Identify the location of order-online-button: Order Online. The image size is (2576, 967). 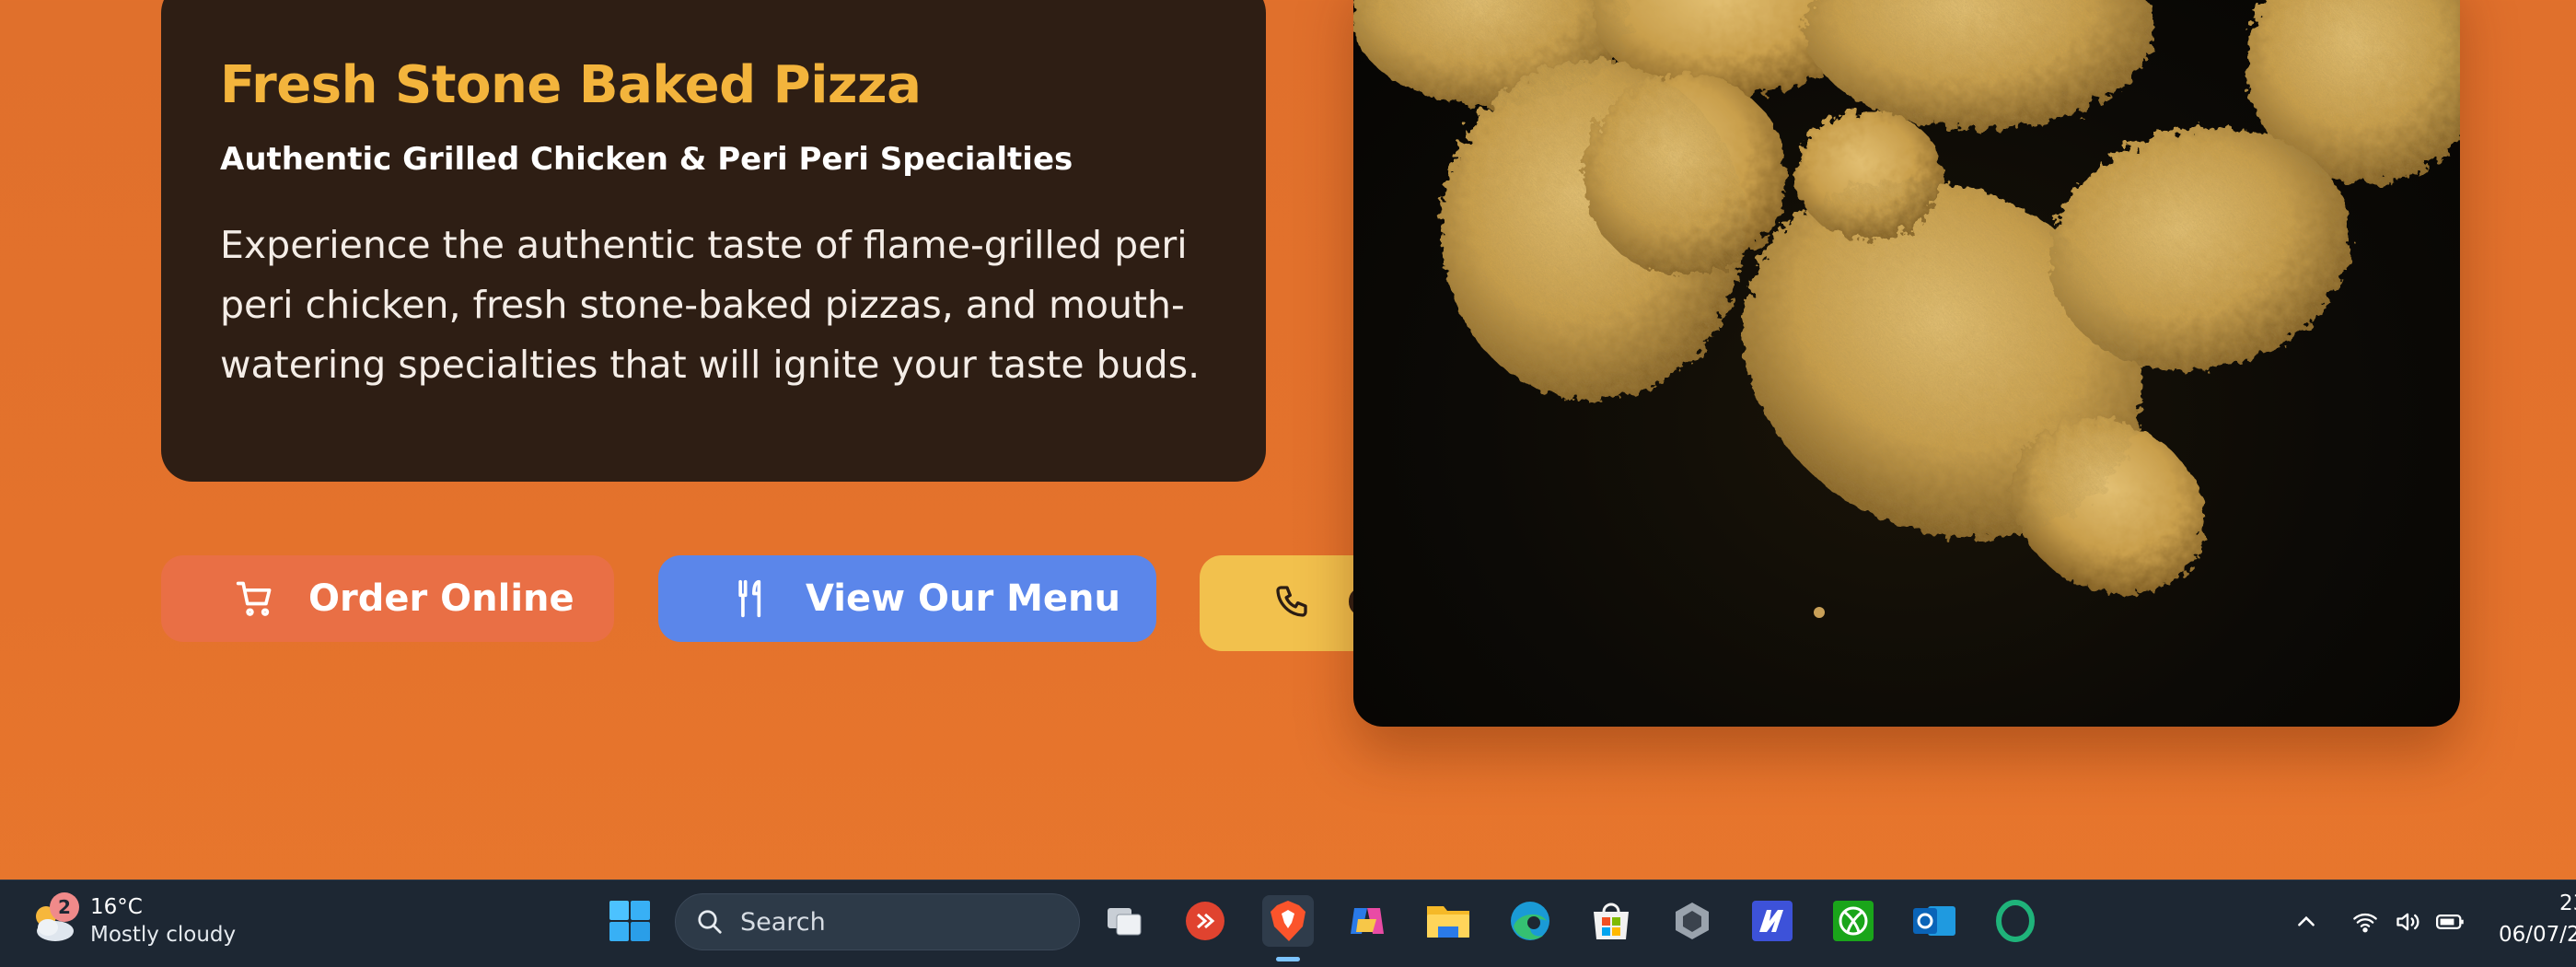
(387, 598).